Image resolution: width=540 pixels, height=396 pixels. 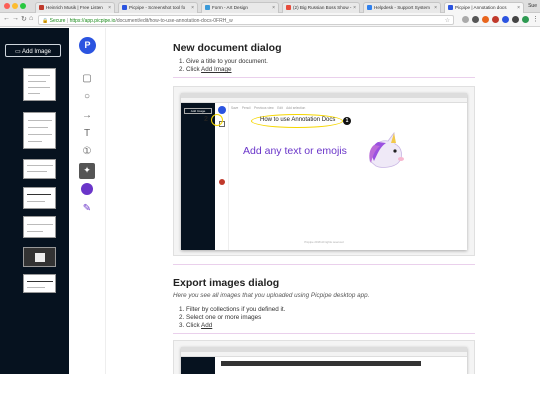 I want to click on step-text: 2. Click Add Image, so click(x=205, y=69).